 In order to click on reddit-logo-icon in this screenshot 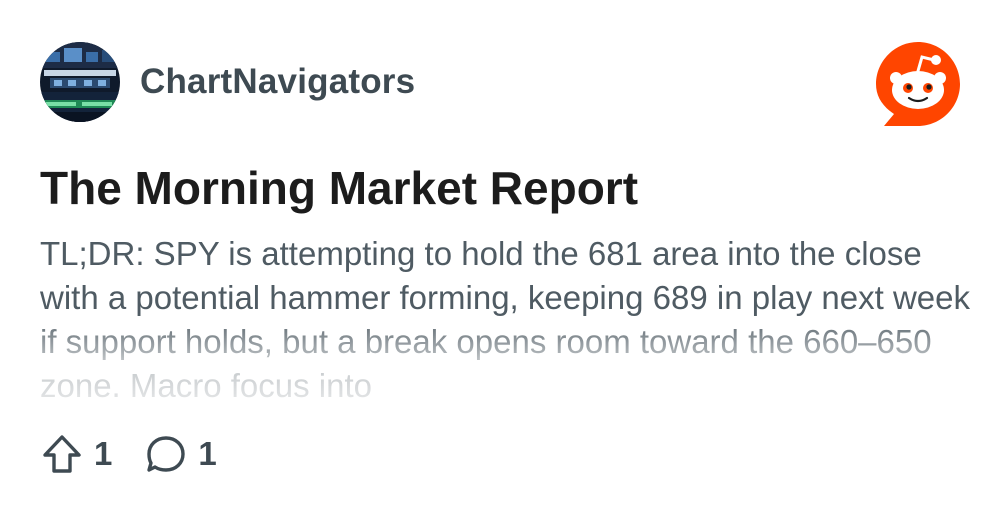, I will do `click(918, 84)`.